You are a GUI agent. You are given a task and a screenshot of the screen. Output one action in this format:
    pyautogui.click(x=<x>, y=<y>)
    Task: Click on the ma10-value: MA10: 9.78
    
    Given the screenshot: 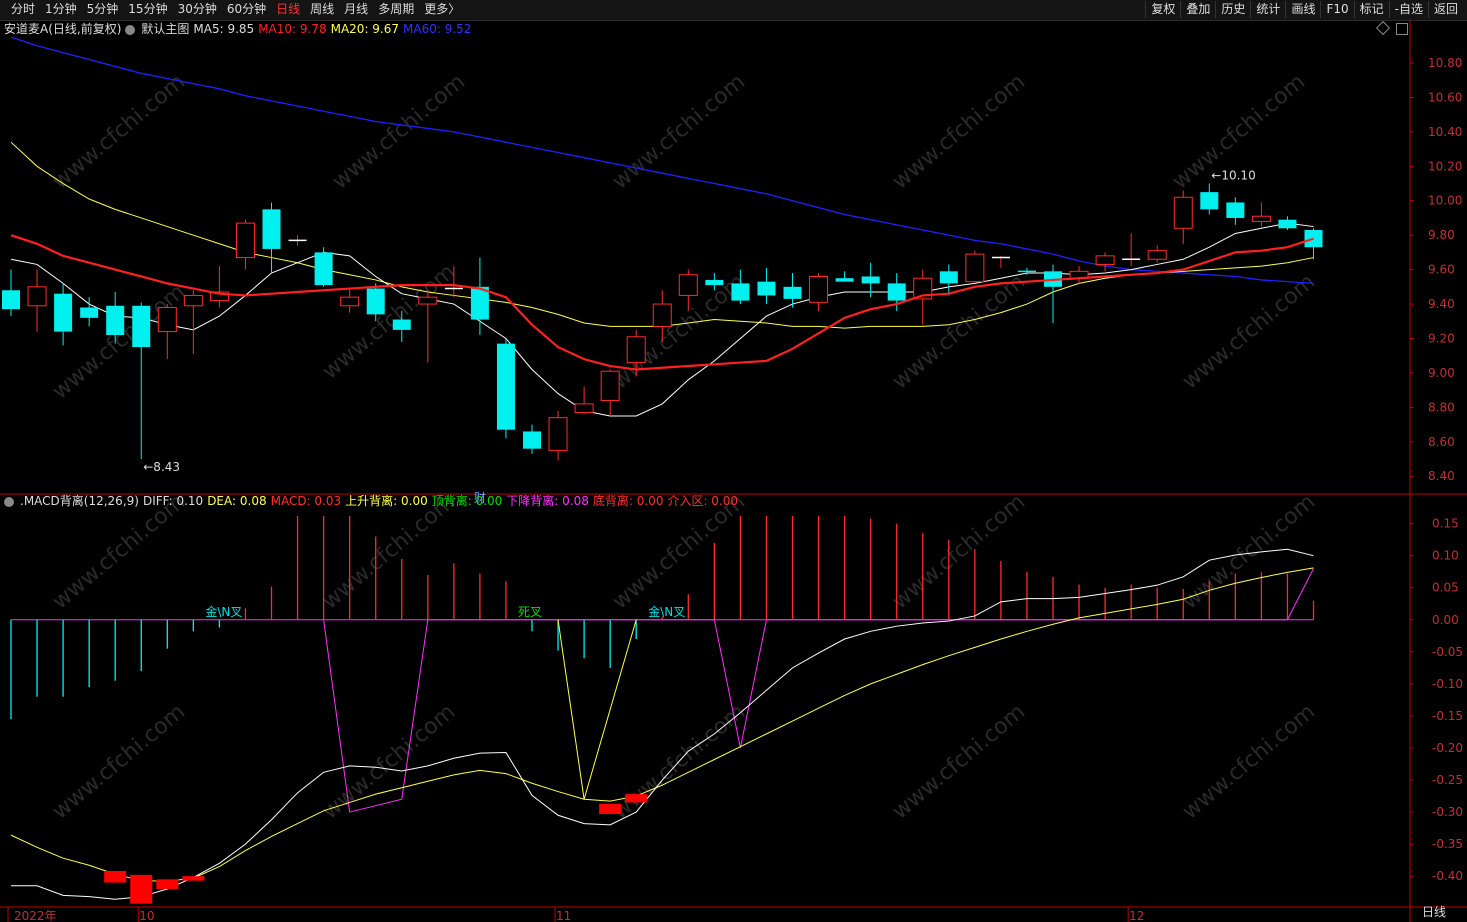 What is the action you would take?
    pyautogui.click(x=292, y=29)
    